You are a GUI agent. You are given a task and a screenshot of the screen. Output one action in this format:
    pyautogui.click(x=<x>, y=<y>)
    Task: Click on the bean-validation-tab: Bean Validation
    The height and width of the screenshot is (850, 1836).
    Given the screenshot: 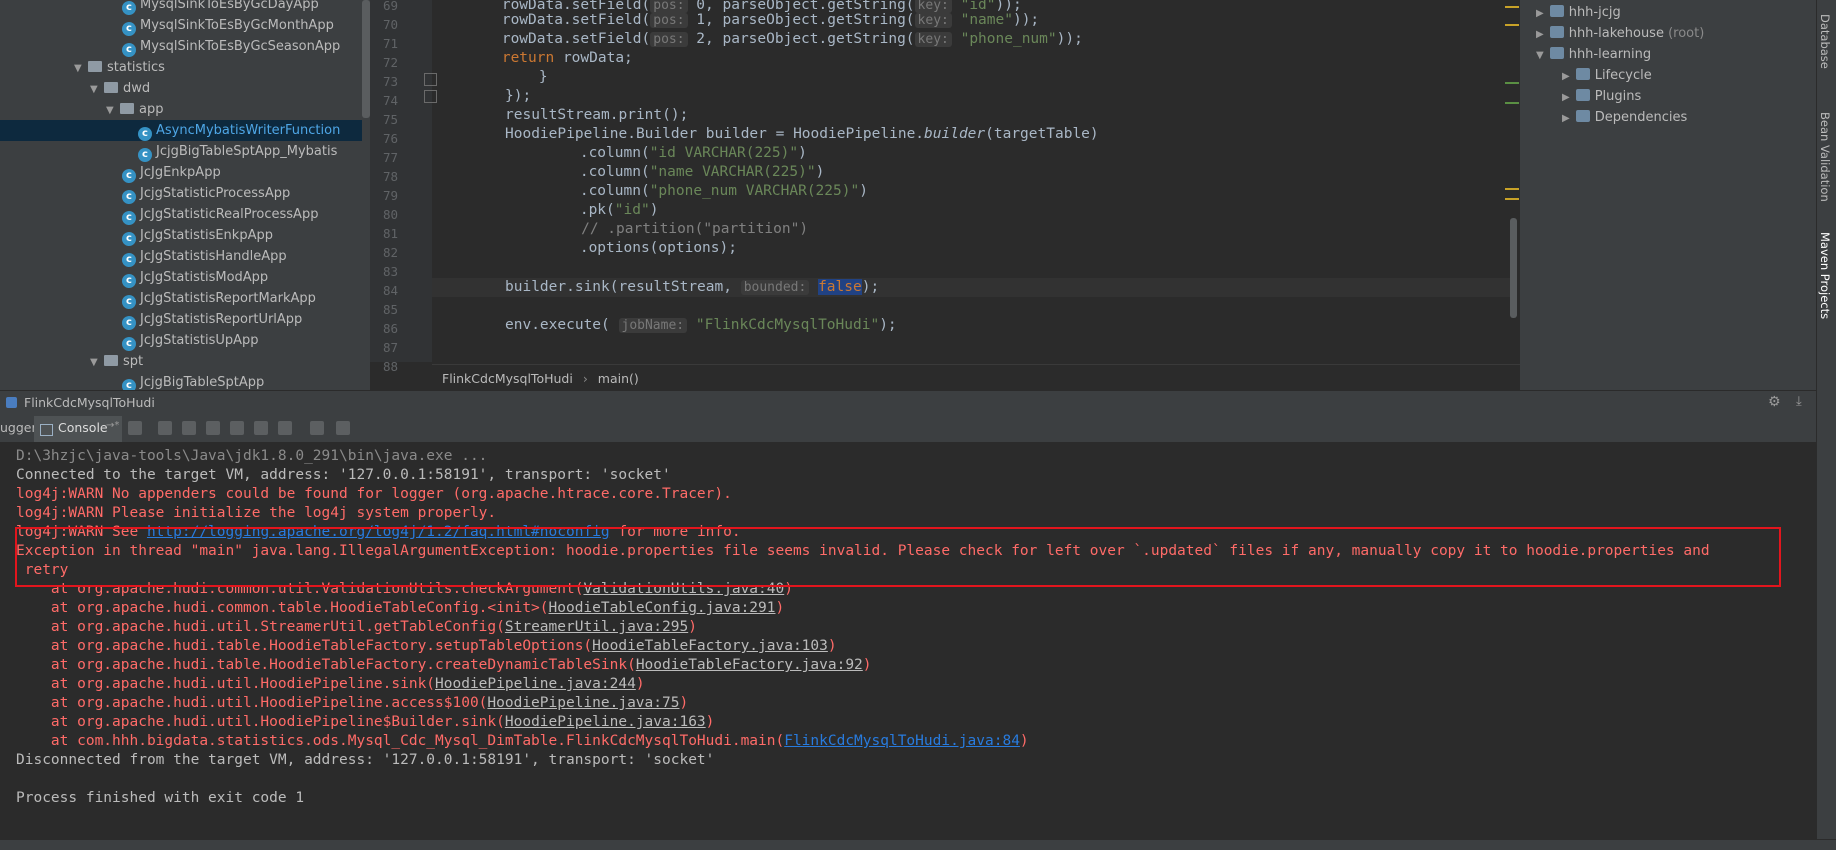 What is the action you would take?
    pyautogui.click(x=1825, y=157)
    